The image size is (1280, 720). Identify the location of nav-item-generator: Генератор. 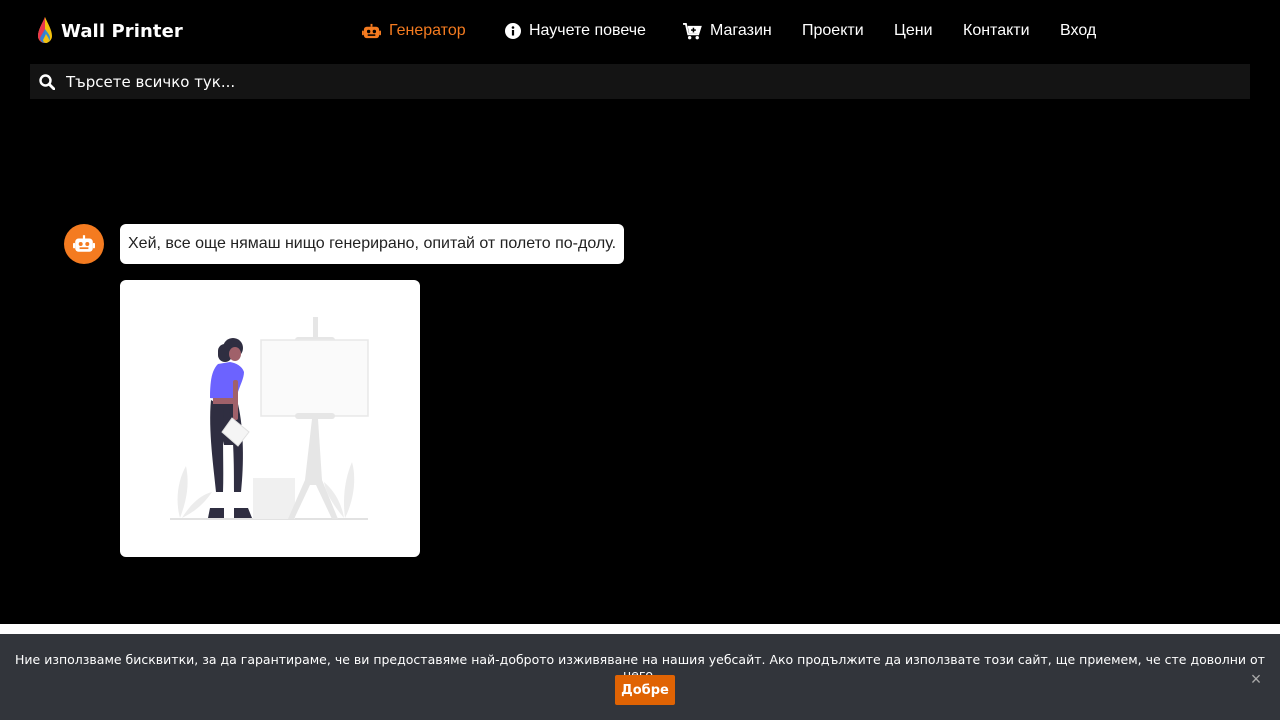
(414, 31).